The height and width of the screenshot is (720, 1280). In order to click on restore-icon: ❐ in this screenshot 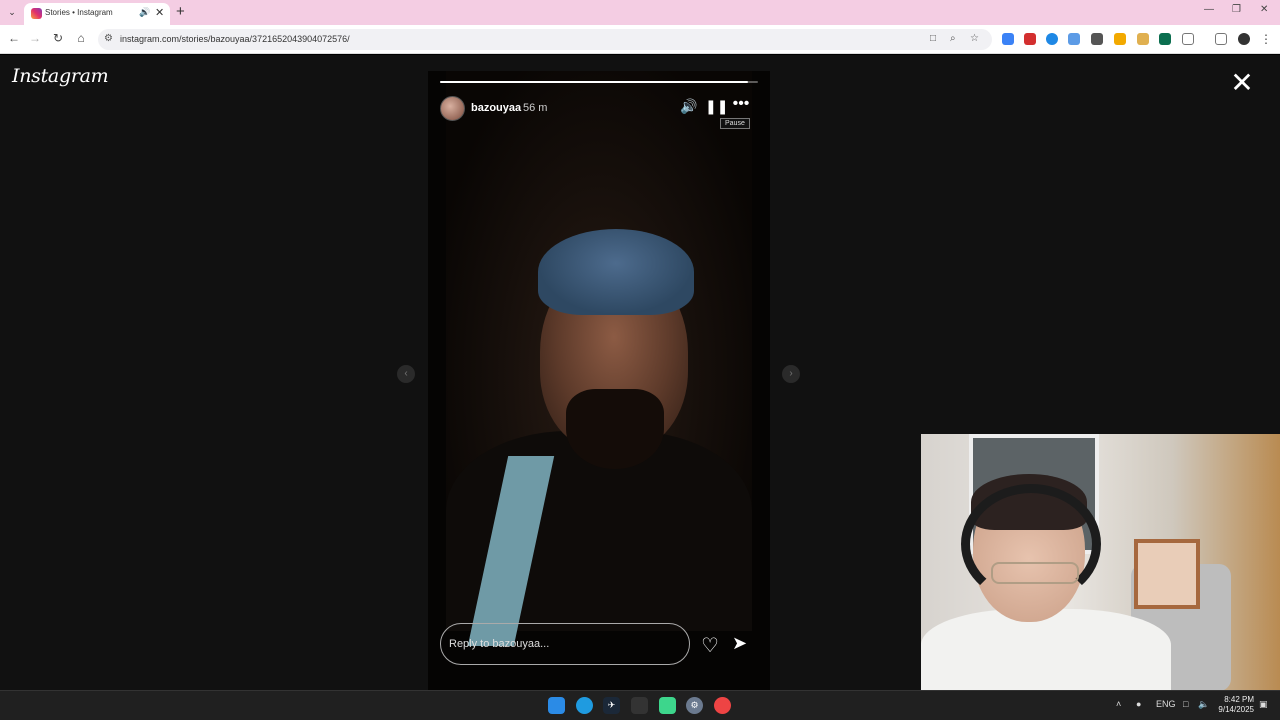, I will do `click(1236, 9)`.